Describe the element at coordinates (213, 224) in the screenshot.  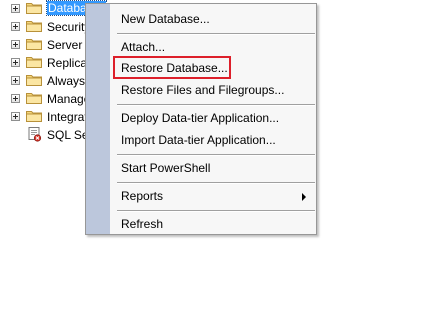
I see `menu-item-refresh: Refresh` at that location.